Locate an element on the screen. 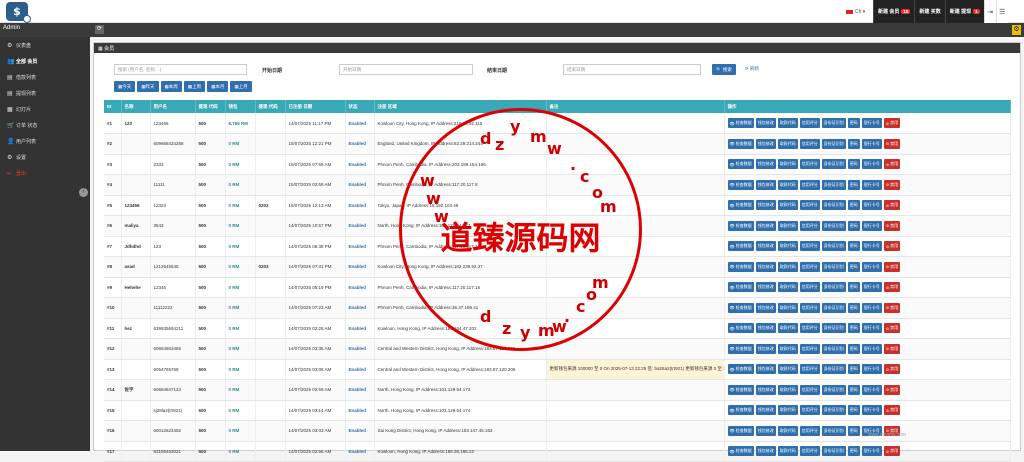 This screenshot has width=1024, height=462. search-button: 🔍 搜索 is located at coordinates (724, 69).